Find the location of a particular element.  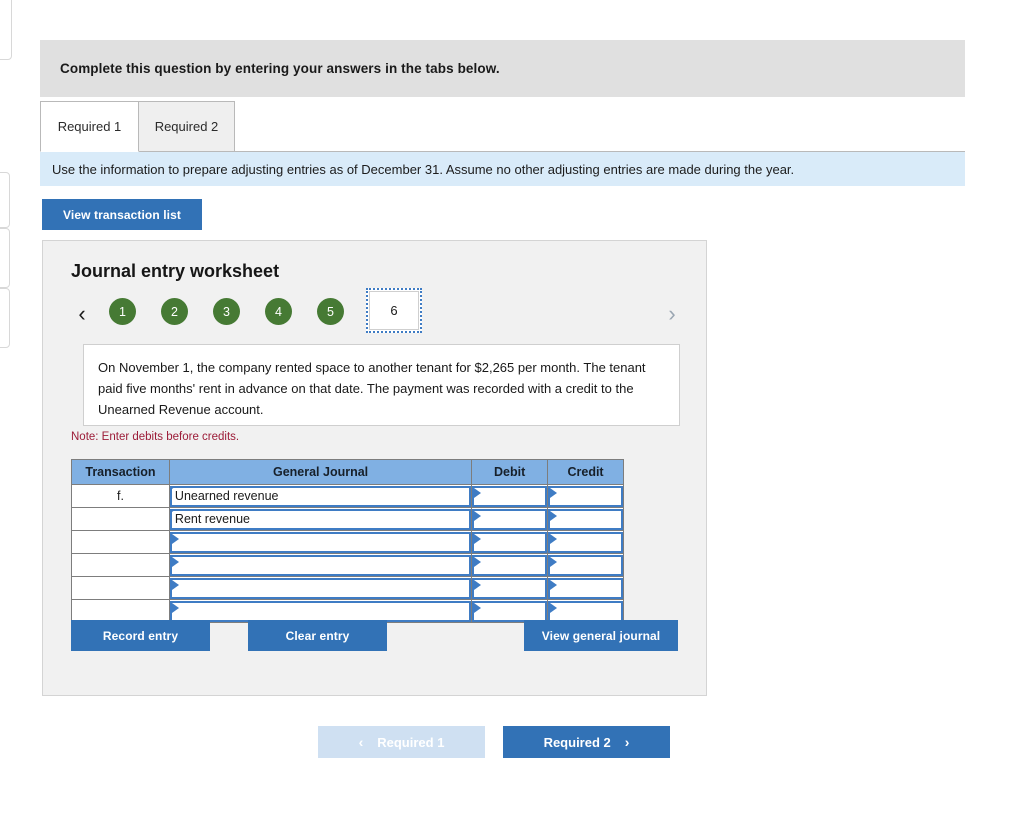

stepper-step-4: 4 is located at coordinates (278, 311).